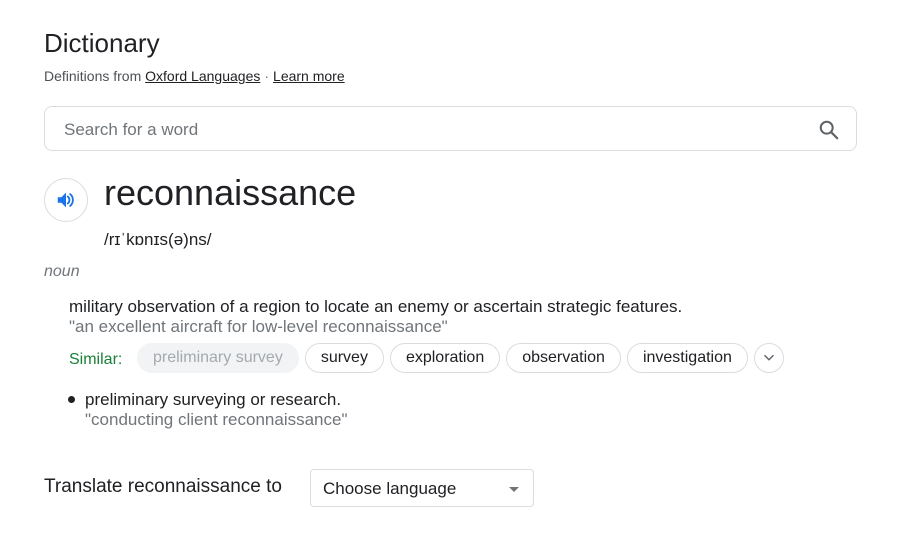  Describe the element at coordinates (213, 399) in the screenshot. I see `definition-2: preliminary surveying or research.` at that location.